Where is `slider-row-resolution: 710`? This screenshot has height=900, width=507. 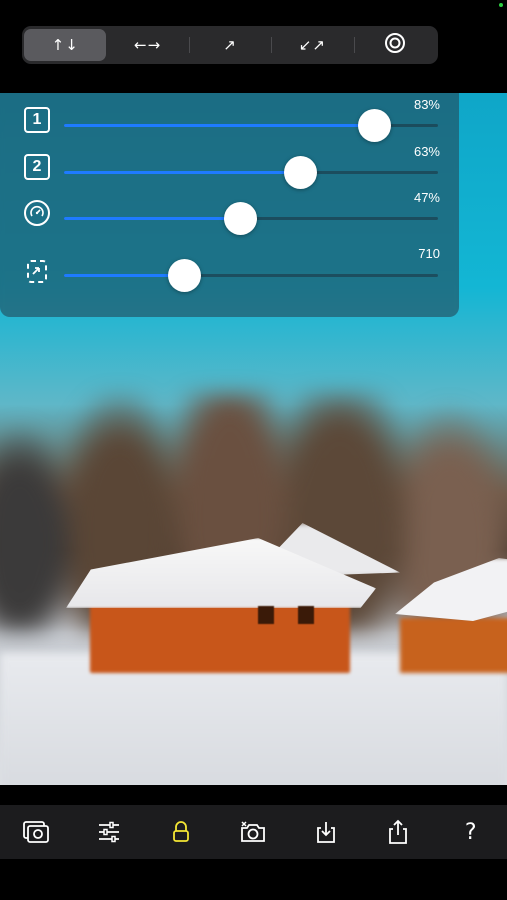 slider-row-resolution: 710 is located at coordinates (229, 270).